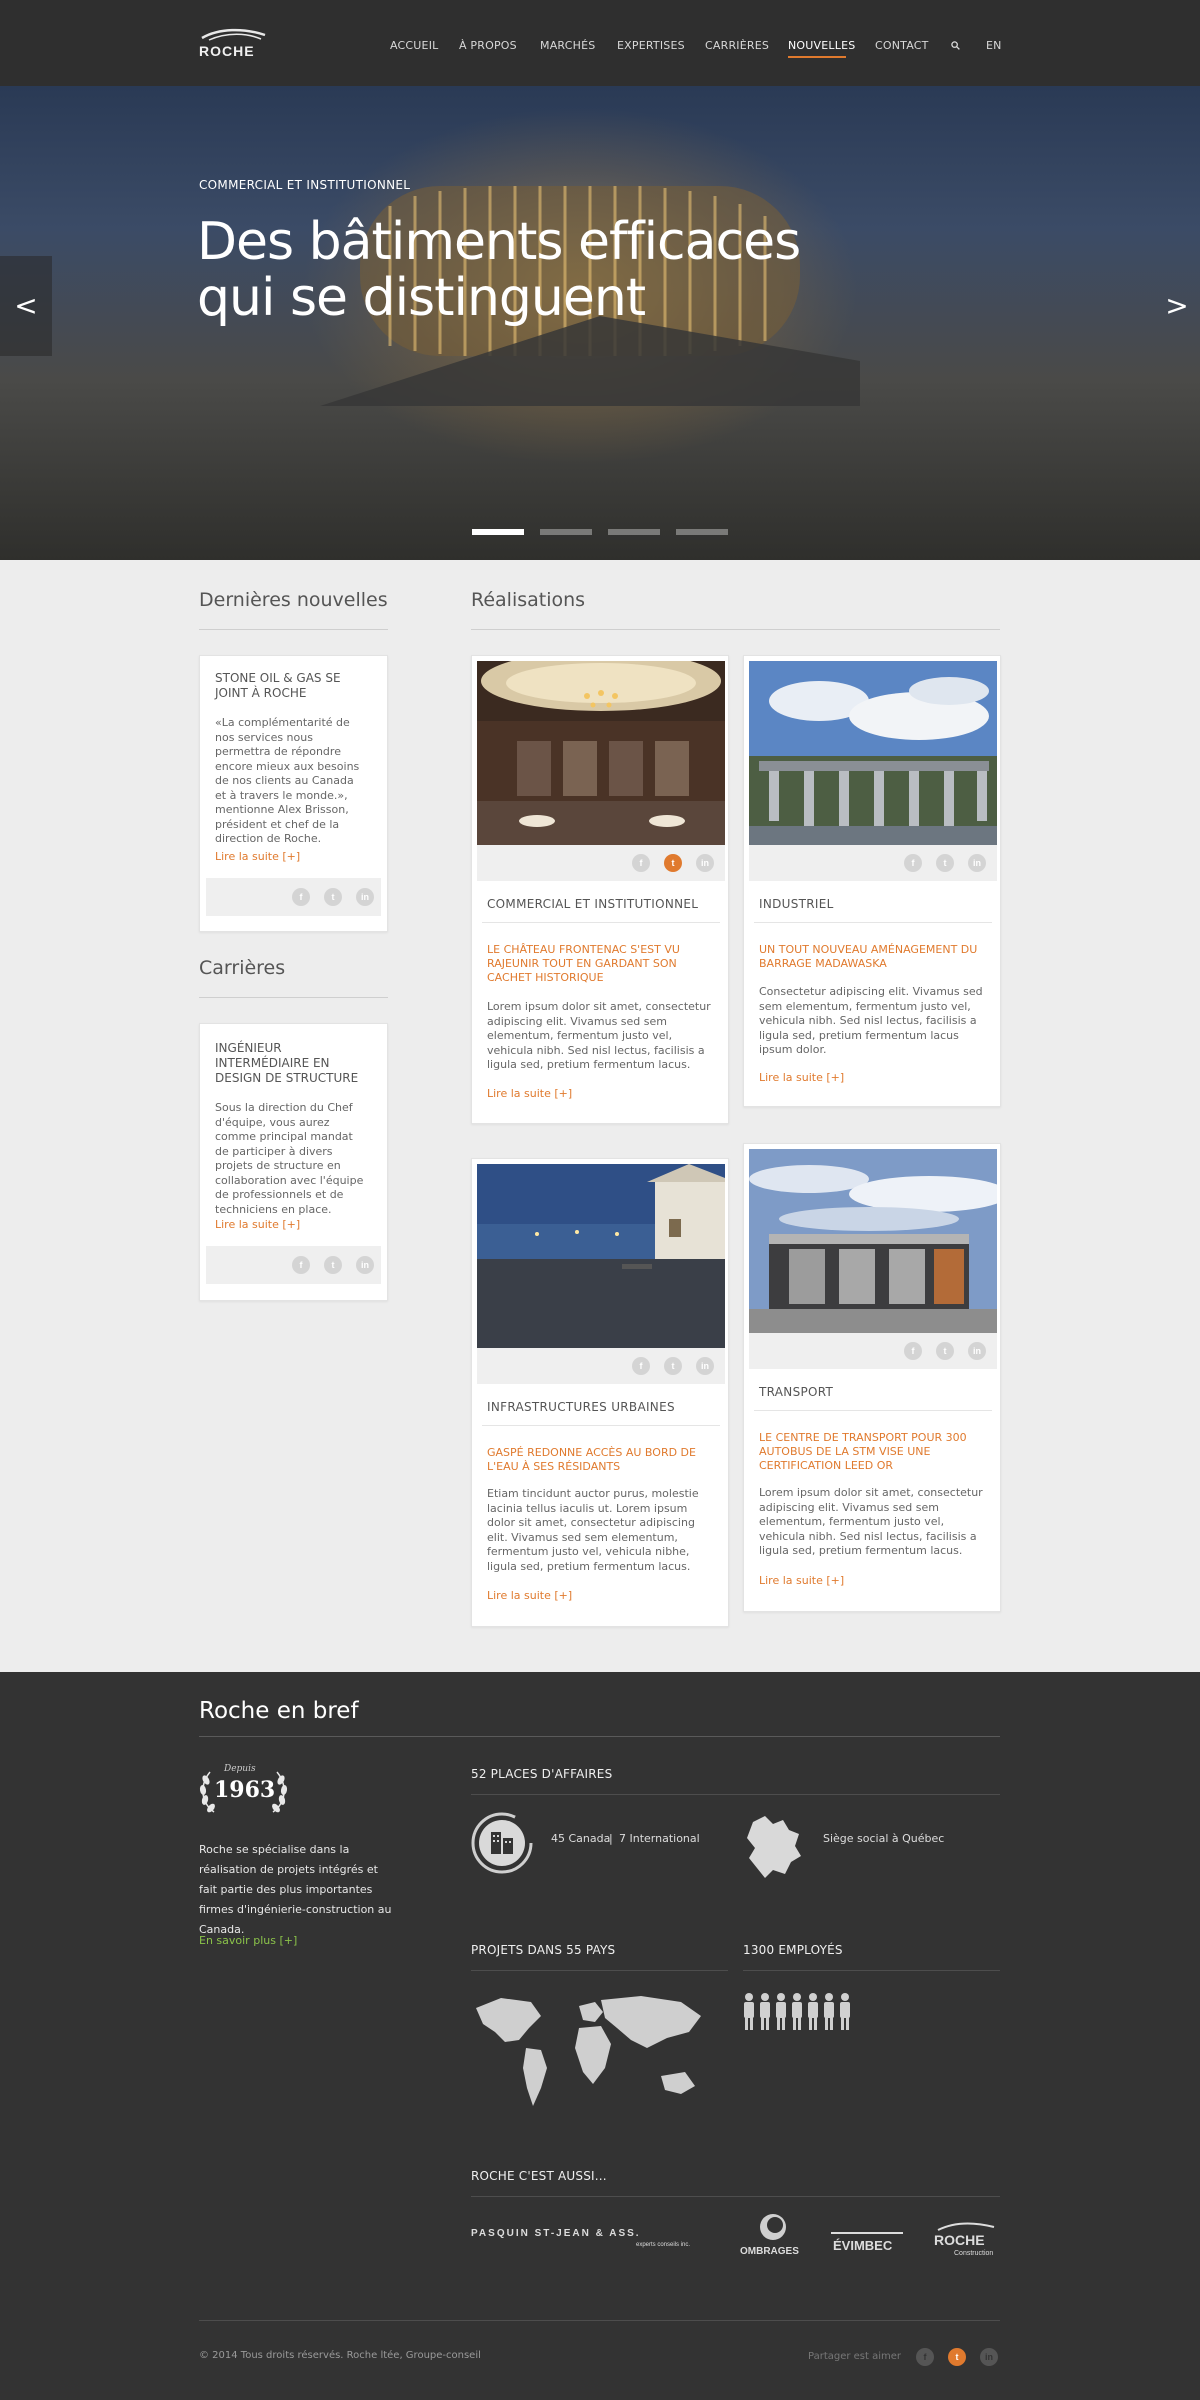  I want to click on since-1963-badge: Depuis 1963, so click(243, 1790).